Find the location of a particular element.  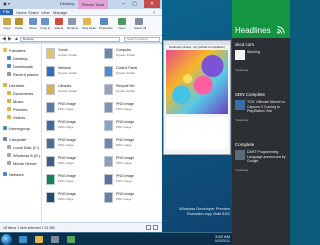

nav-item: Favorites is located at coordinates (14, 50).